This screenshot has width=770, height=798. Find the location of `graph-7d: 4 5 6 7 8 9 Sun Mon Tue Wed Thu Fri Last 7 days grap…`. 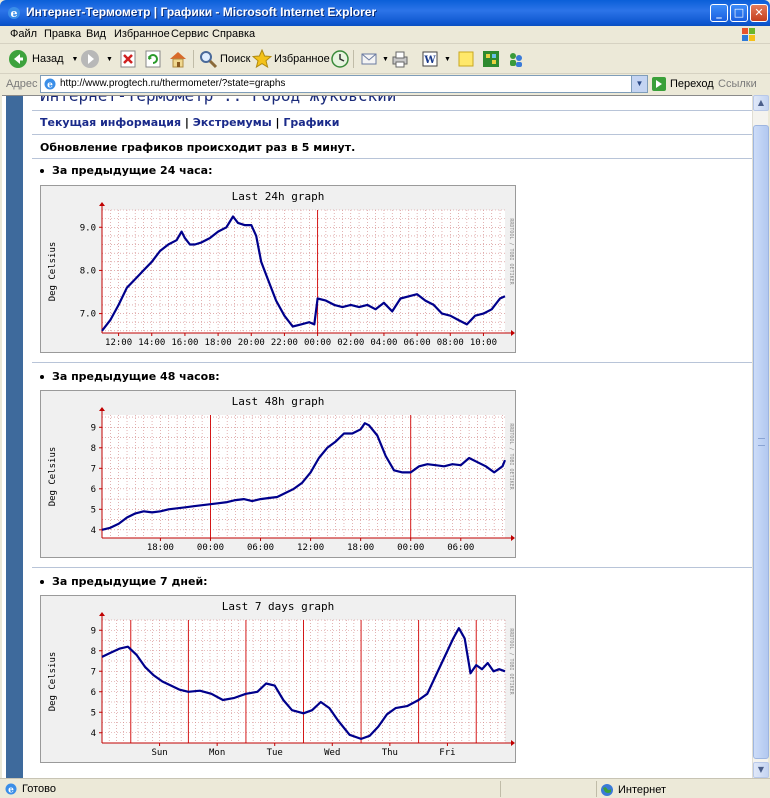

graph-7d: 4 5 6 7 8 9 Sun Mon Tue Wed Thu Fri Last 7 days grap… is located at coordinates (278, 679).